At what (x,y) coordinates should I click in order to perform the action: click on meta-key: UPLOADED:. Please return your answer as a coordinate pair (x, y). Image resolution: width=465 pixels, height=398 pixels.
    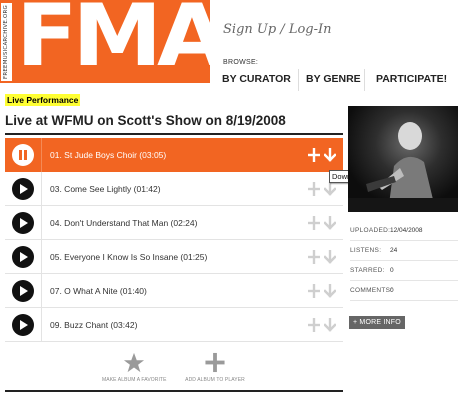
    Looking at the image, I should click on (370, 230).